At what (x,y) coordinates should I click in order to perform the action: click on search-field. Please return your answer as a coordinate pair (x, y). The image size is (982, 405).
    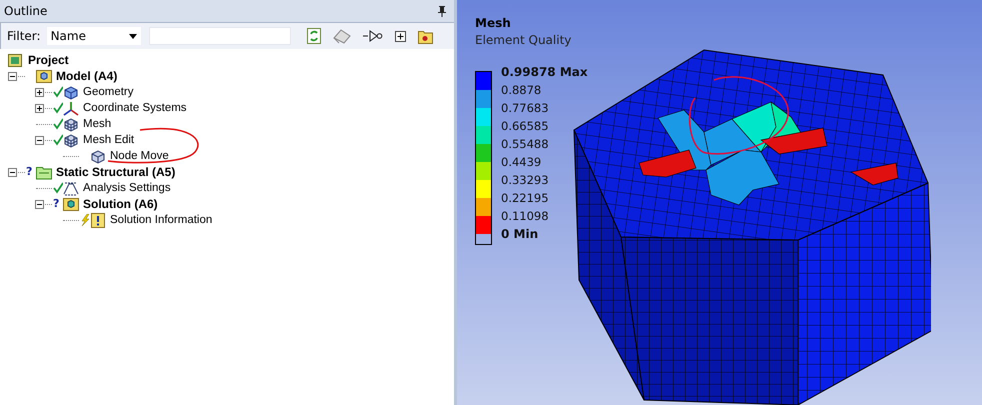
    Looking at the image, I should click on (219, 36).